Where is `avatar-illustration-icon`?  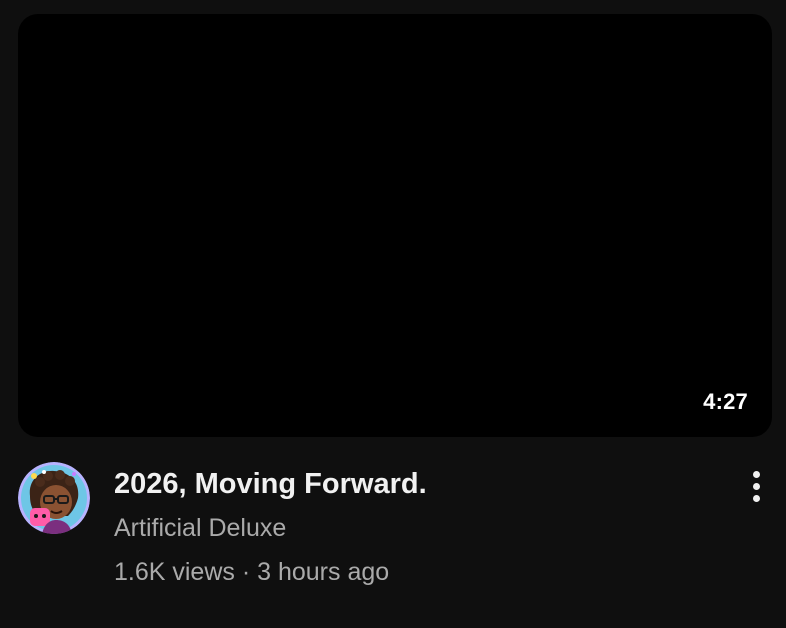 avatar-illustration-icon is located at coordinates (54, 498).